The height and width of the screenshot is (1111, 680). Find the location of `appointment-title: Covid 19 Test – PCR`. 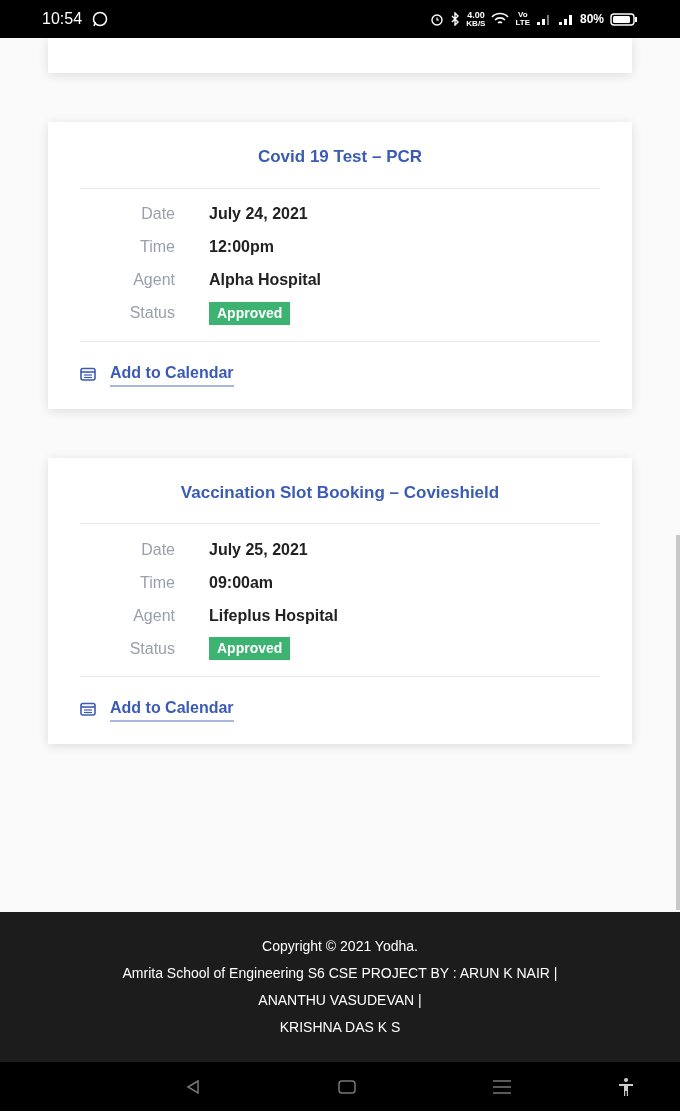

appointment-title: Covid 19 Test – PCR is located at coordinates (340, 166).